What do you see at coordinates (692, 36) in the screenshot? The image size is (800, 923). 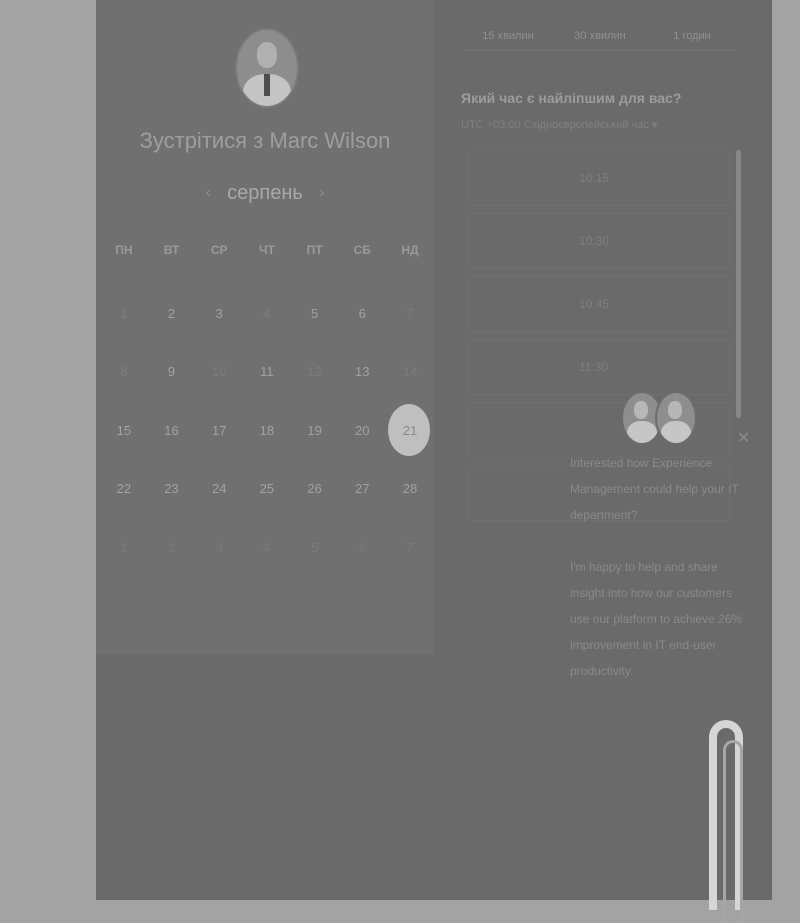 I see `duration-tab: 1 годин` at bounding box center [692, 36].